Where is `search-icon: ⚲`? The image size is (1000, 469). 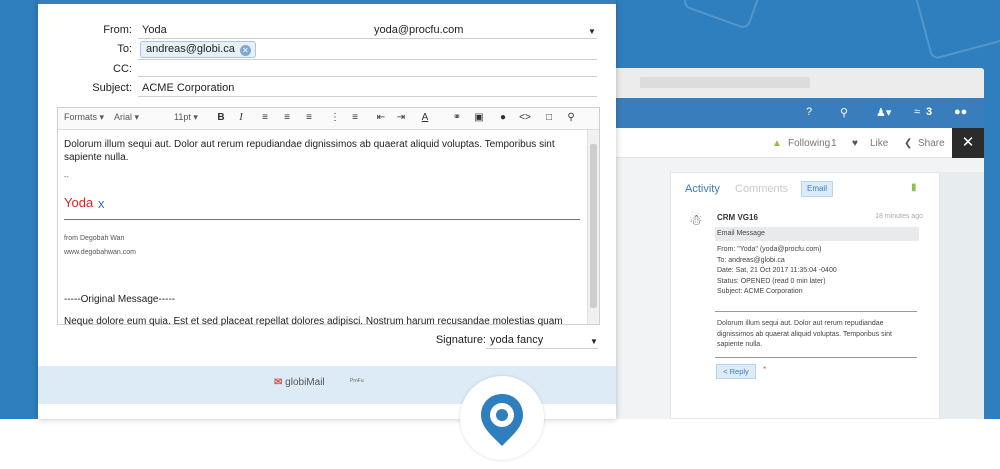
search-icon: ⚲ is located at coordinates (844, 112).